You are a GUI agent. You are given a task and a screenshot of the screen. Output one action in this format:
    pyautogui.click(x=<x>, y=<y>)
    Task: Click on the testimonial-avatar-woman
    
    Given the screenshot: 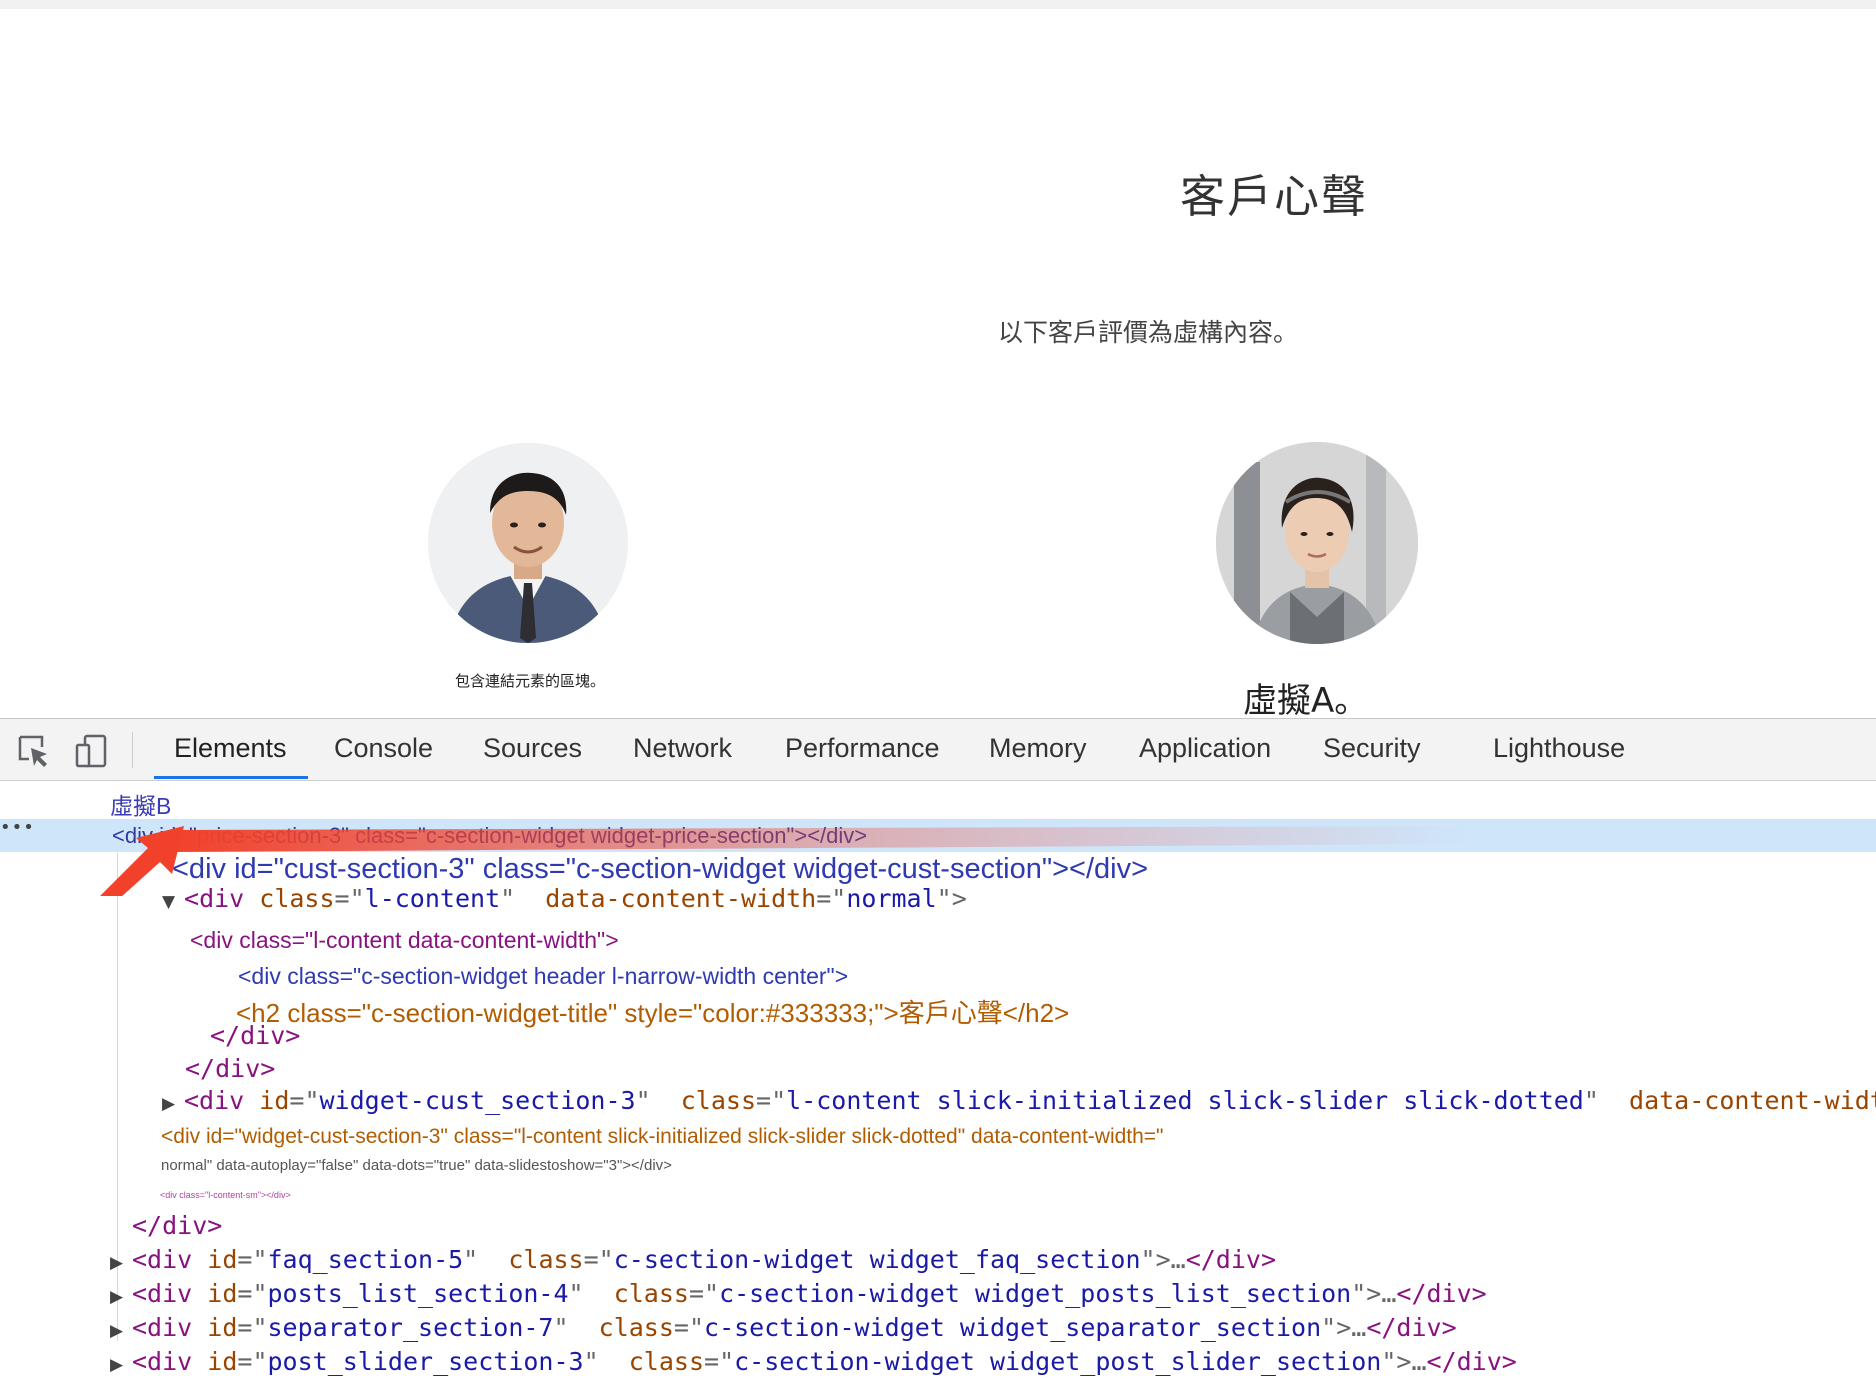 What is the action you would take?
    pyautogui.click(x=1317, y=543)
    